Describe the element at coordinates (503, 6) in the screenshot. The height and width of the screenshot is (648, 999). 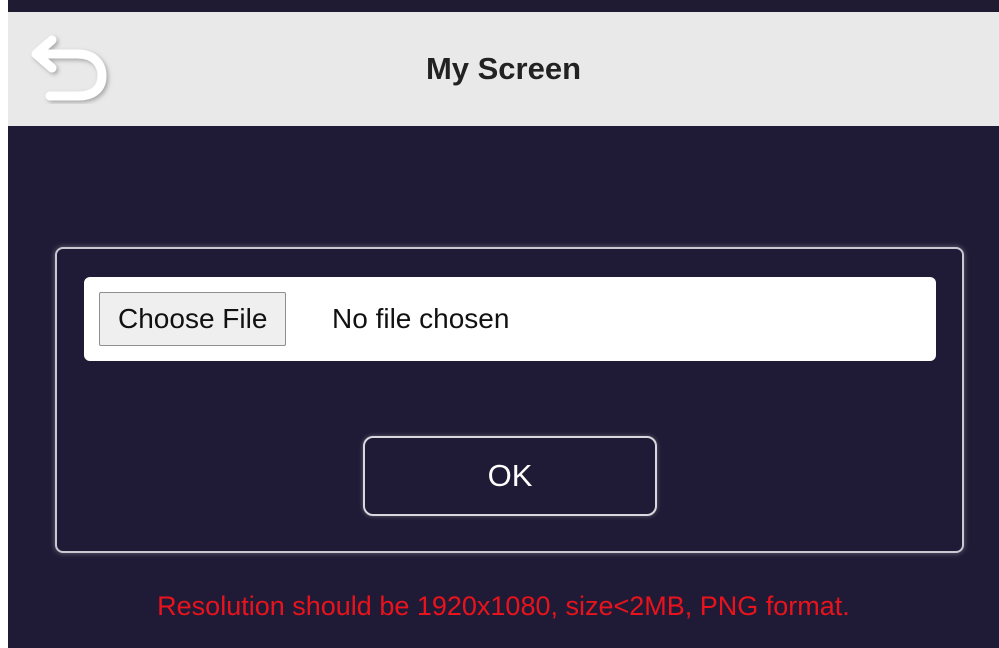
I see `status-strip` at that location.